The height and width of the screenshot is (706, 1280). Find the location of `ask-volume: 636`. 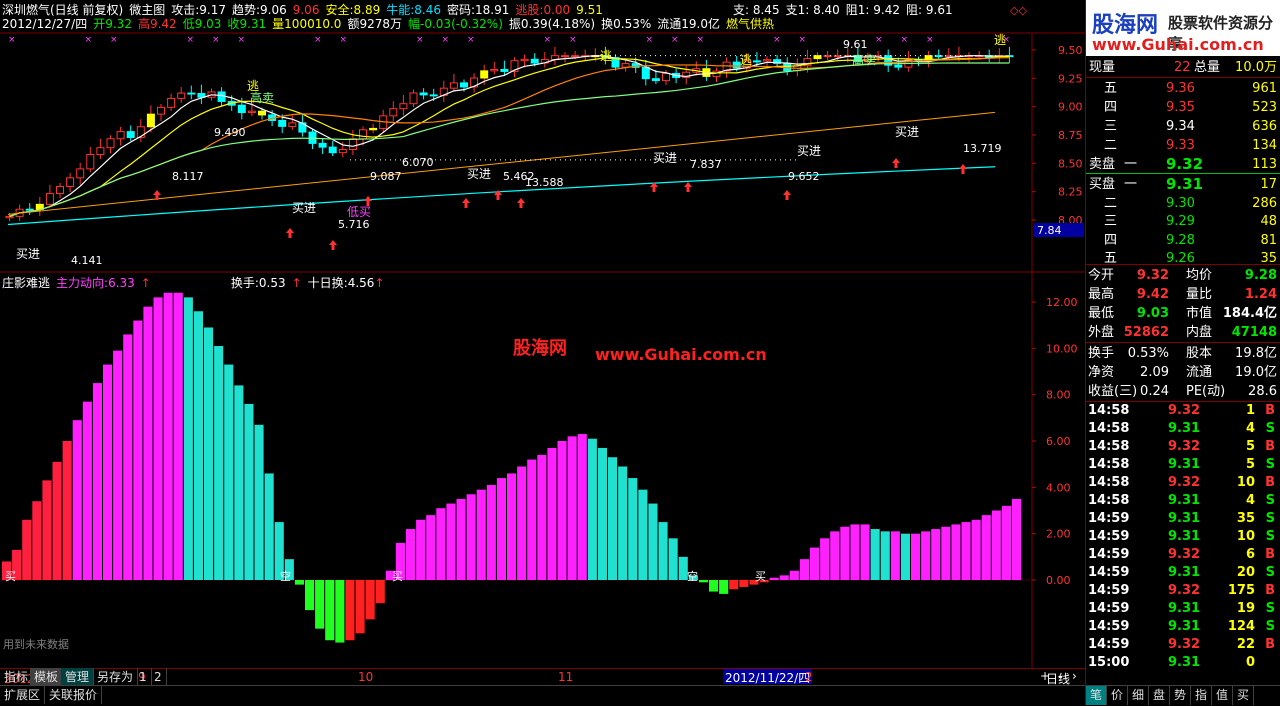

ask-volume: 636 is located at coordinates (1264, 126).